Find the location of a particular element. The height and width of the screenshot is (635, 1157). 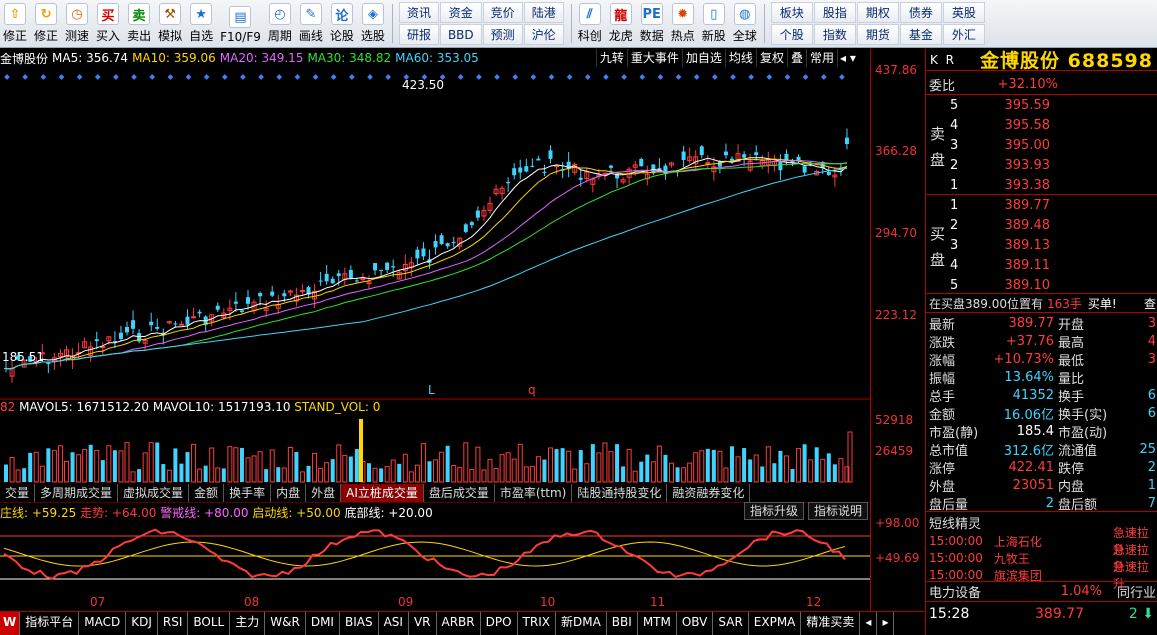

toolbar-grid-button: 陆港 is located at coordinates (543, 12).